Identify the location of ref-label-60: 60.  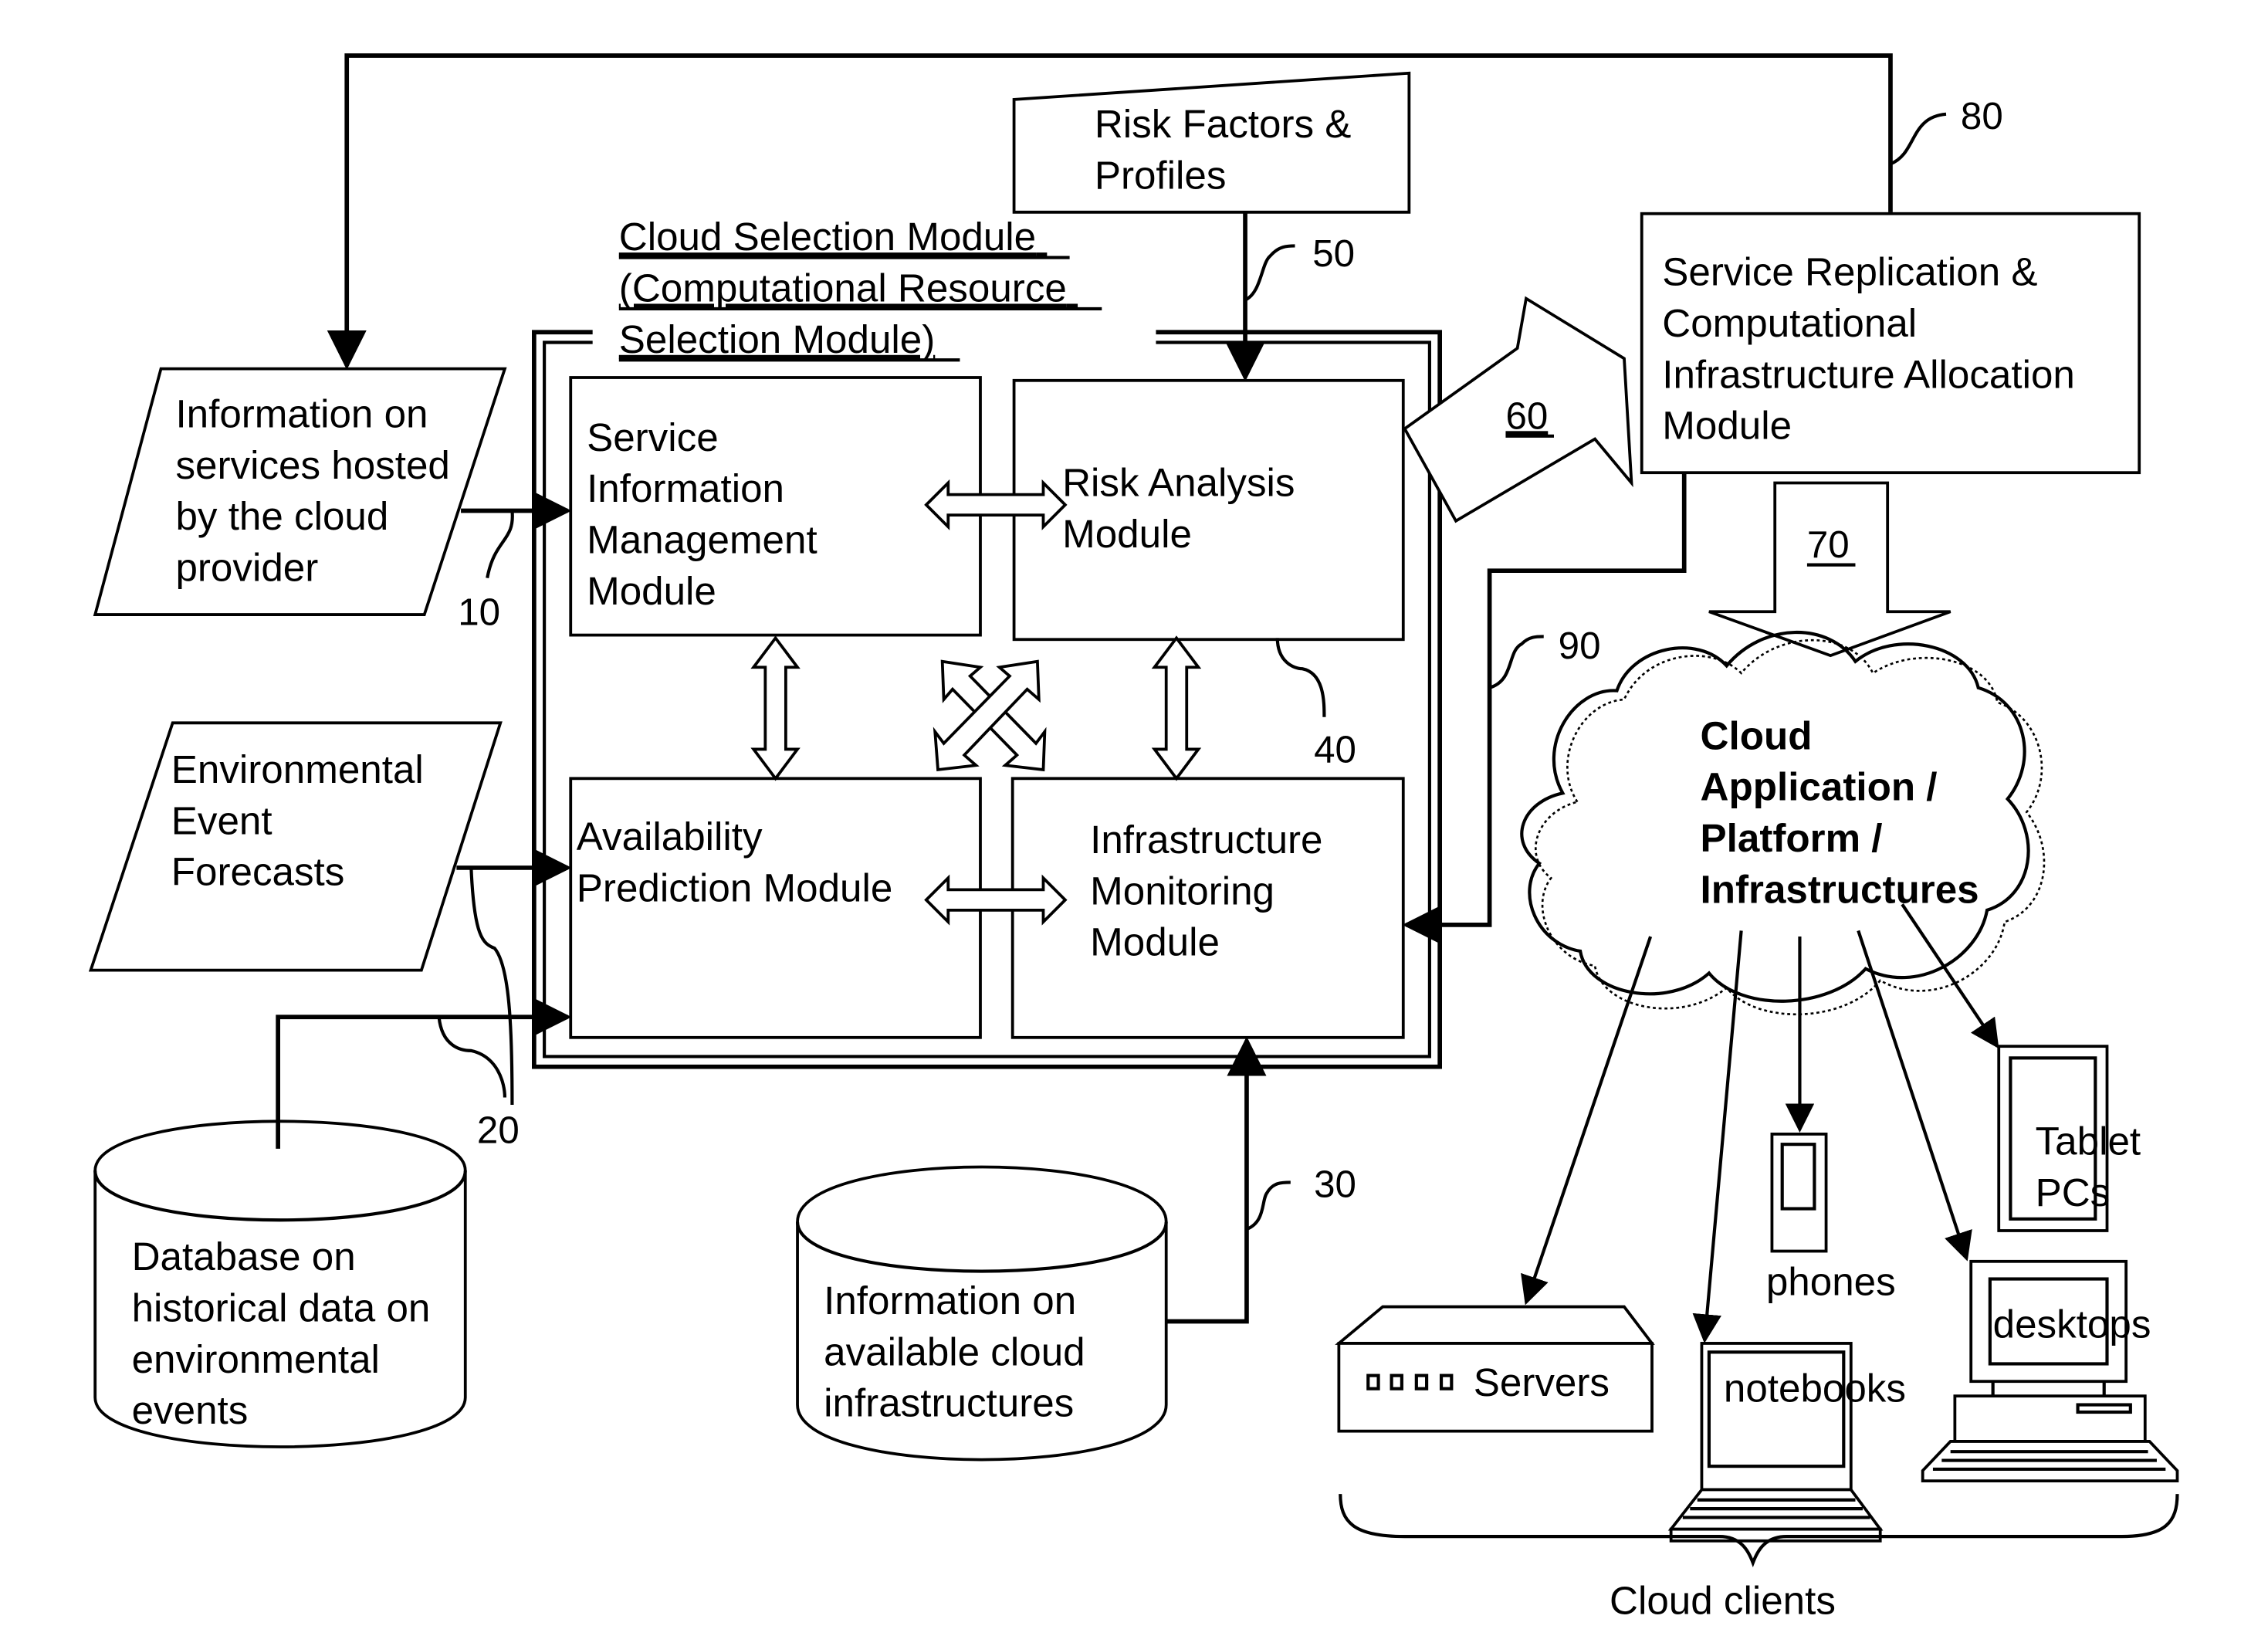
(1526, 416).